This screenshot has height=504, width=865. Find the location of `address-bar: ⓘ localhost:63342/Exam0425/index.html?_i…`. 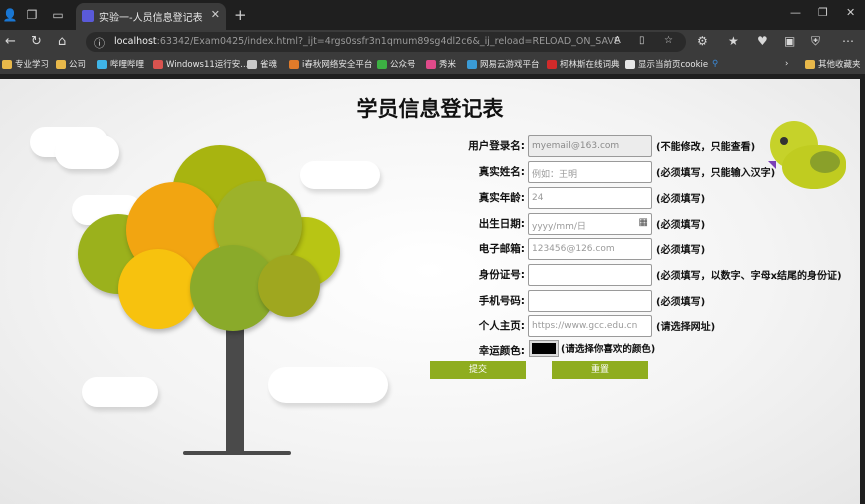

address-bar: ⓘ localhost:63342/Exam0425/index.html?_i… is located at coordinates (386, 42).